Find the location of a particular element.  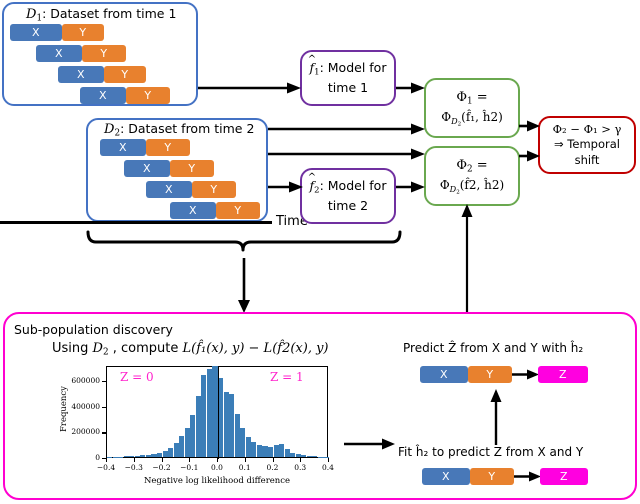

histogram-y-tick: 0 is located at coordinates (97, 457).